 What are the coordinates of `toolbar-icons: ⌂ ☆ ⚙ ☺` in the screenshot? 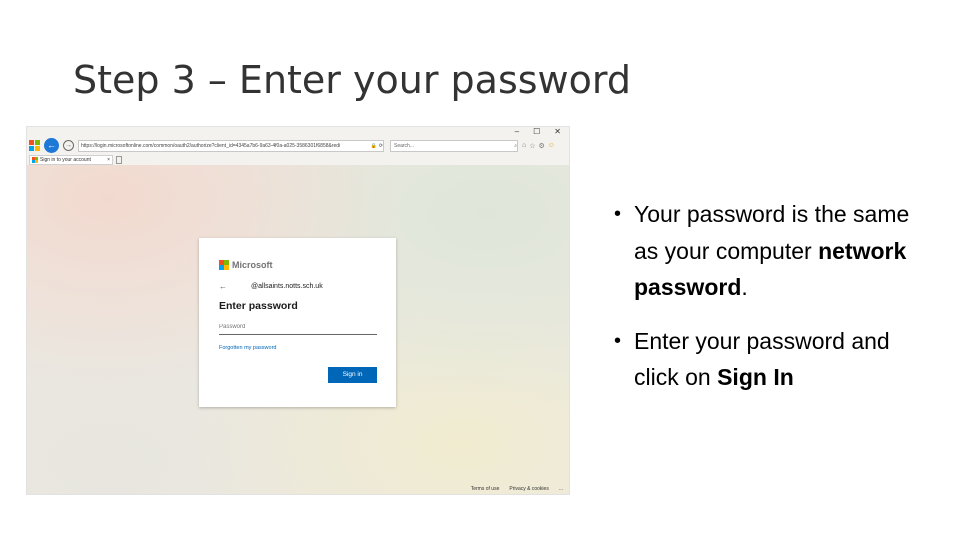 It's located at (538, 146).